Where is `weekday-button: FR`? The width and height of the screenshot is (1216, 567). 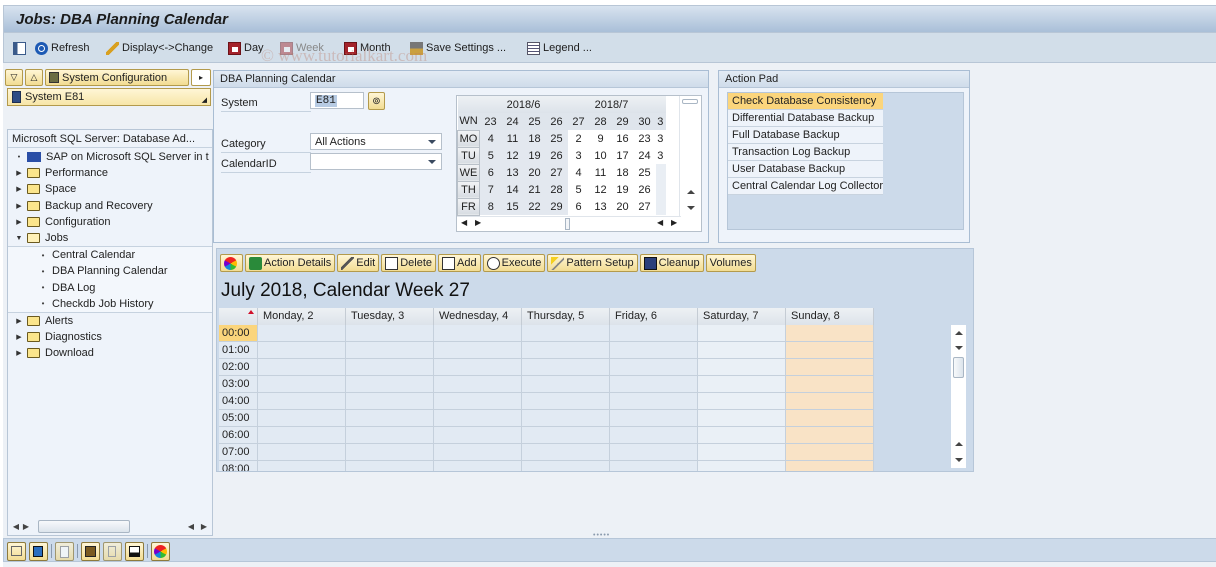 weekday-button: FR is located at coordinates (468, 206).